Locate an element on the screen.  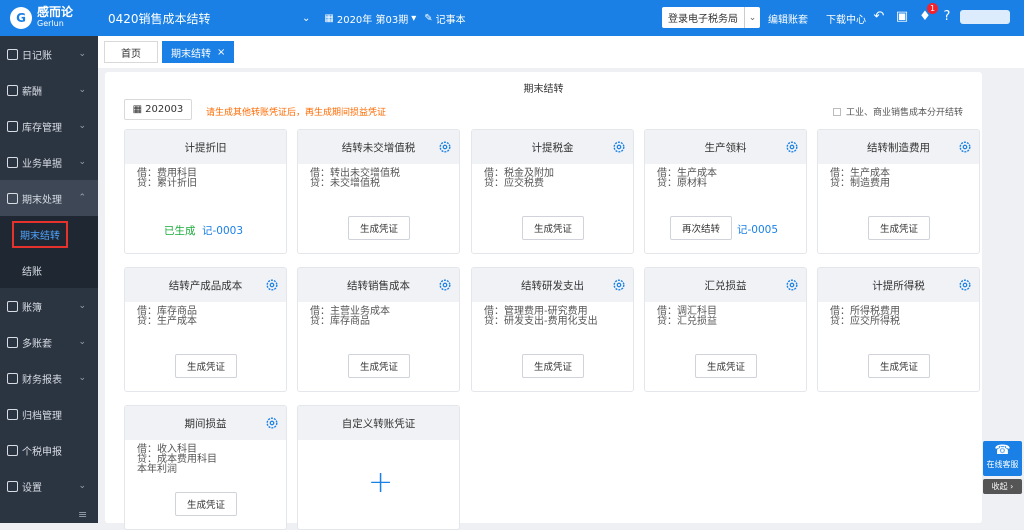
card-title: 期间损益 is located at coordinates (205, 423).